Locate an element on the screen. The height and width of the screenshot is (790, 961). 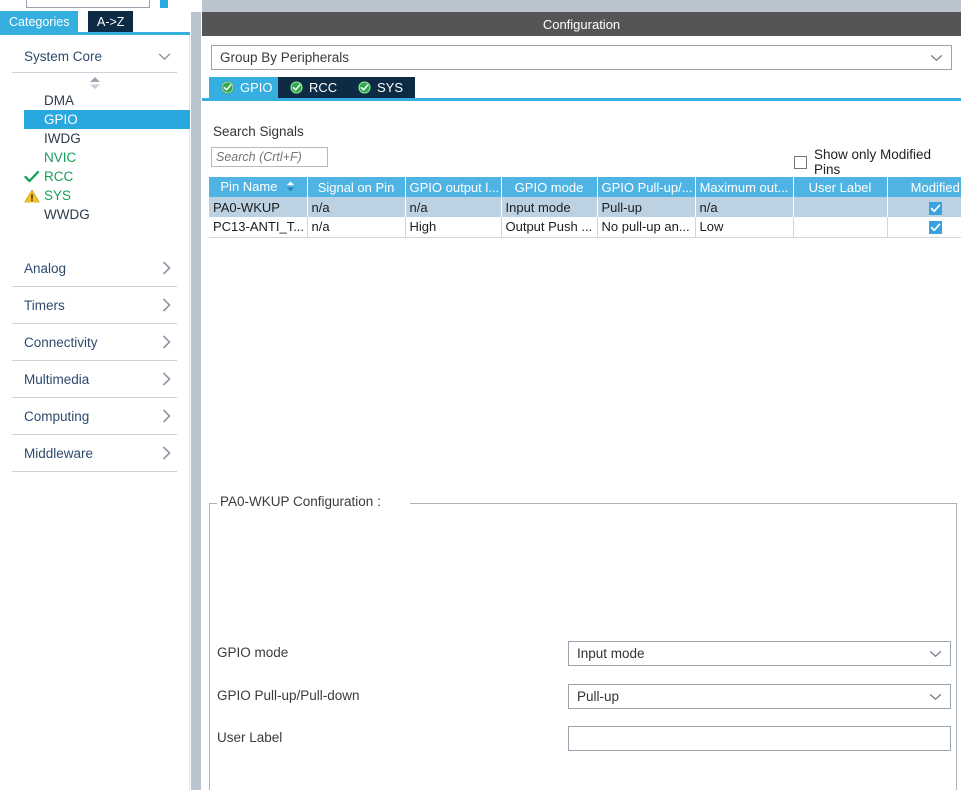
cell-gpio-output-level: High is located at coordinates (453, 227).